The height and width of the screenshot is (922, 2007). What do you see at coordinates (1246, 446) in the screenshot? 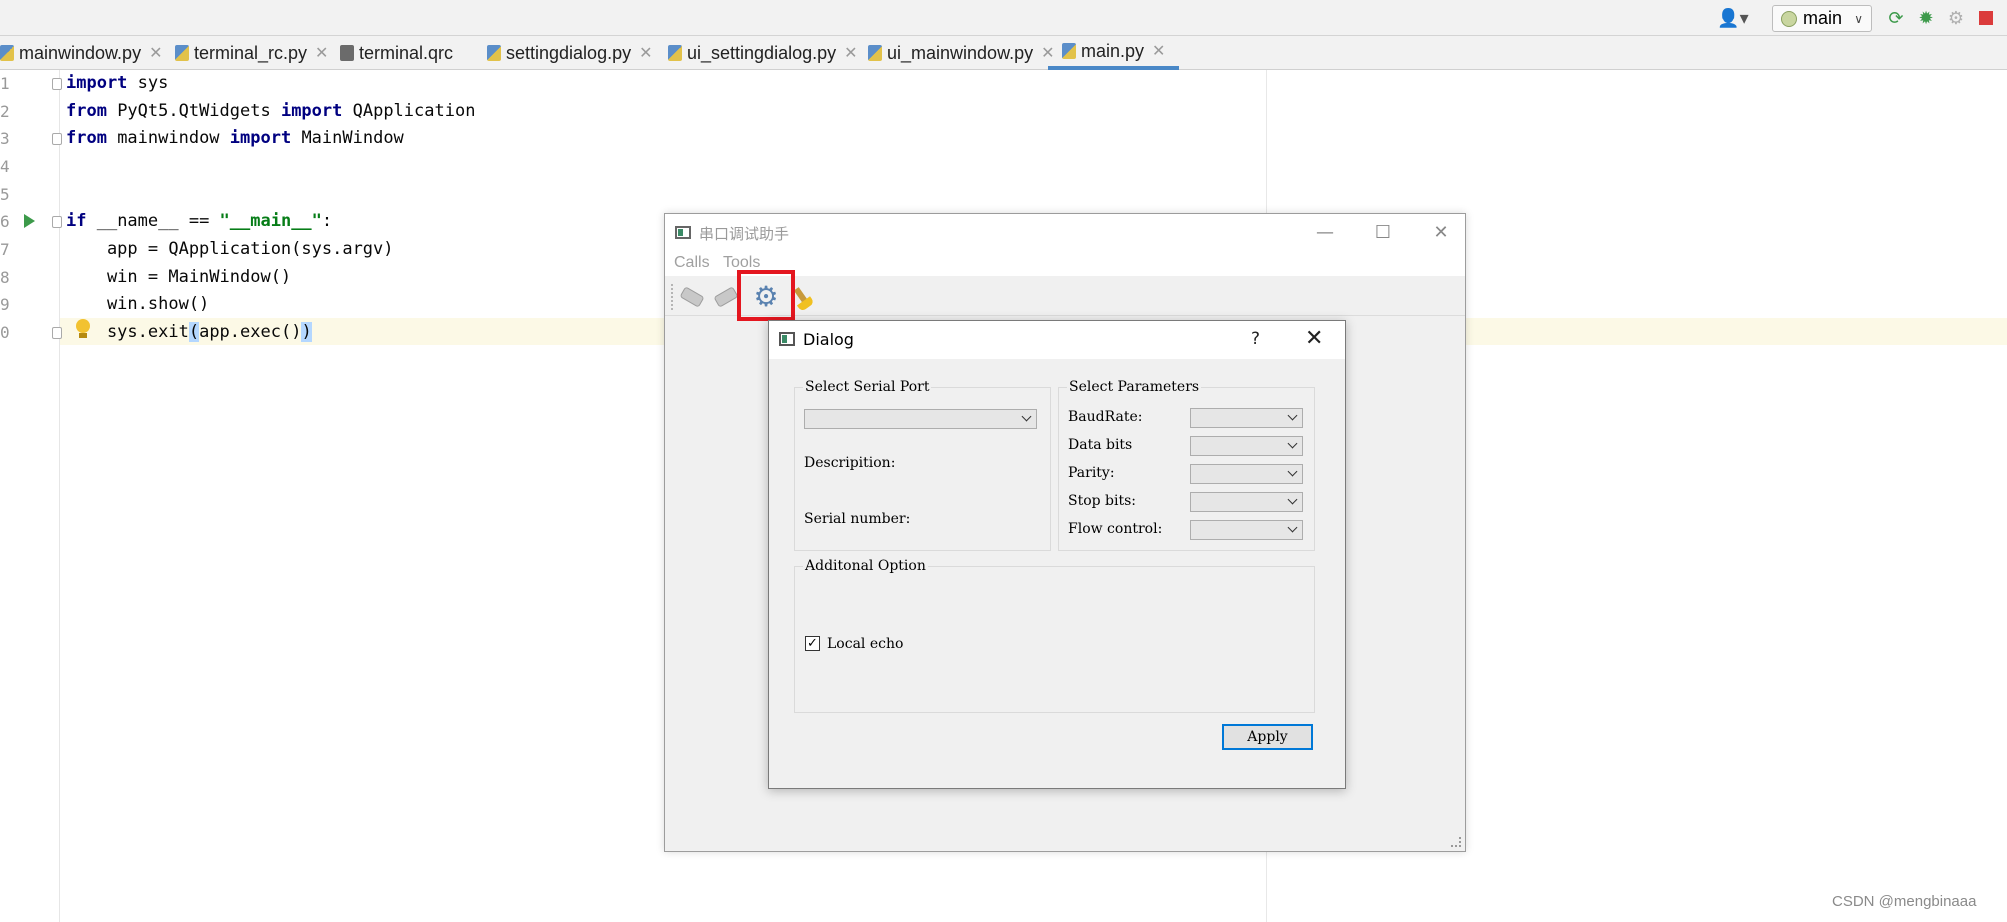
I see `data-bits-combo` at bounding box center [1246, 446].